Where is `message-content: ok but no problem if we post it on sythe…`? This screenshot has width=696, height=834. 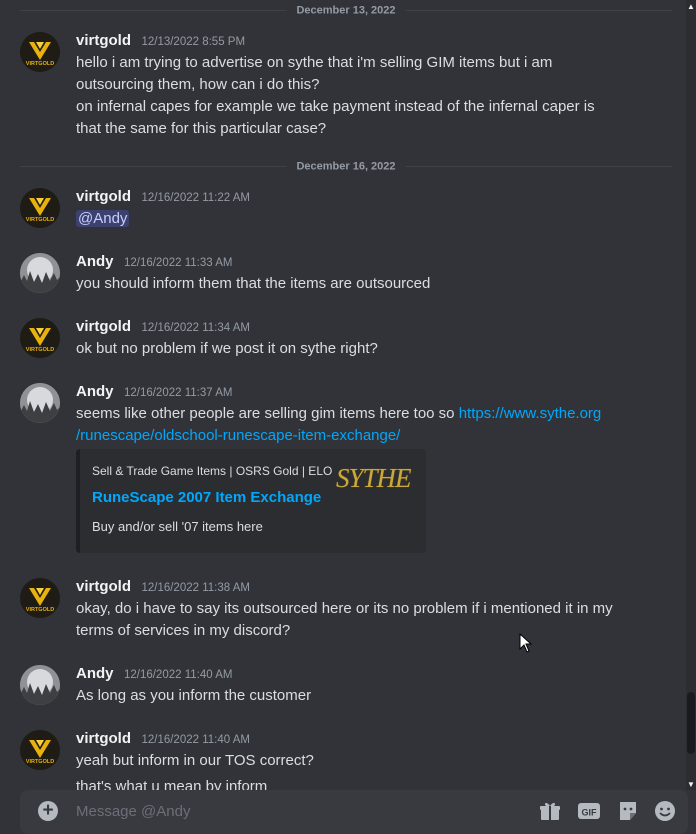
message-content: ok but no problem if we post it on sythe… is located at coordinates (356, 349).